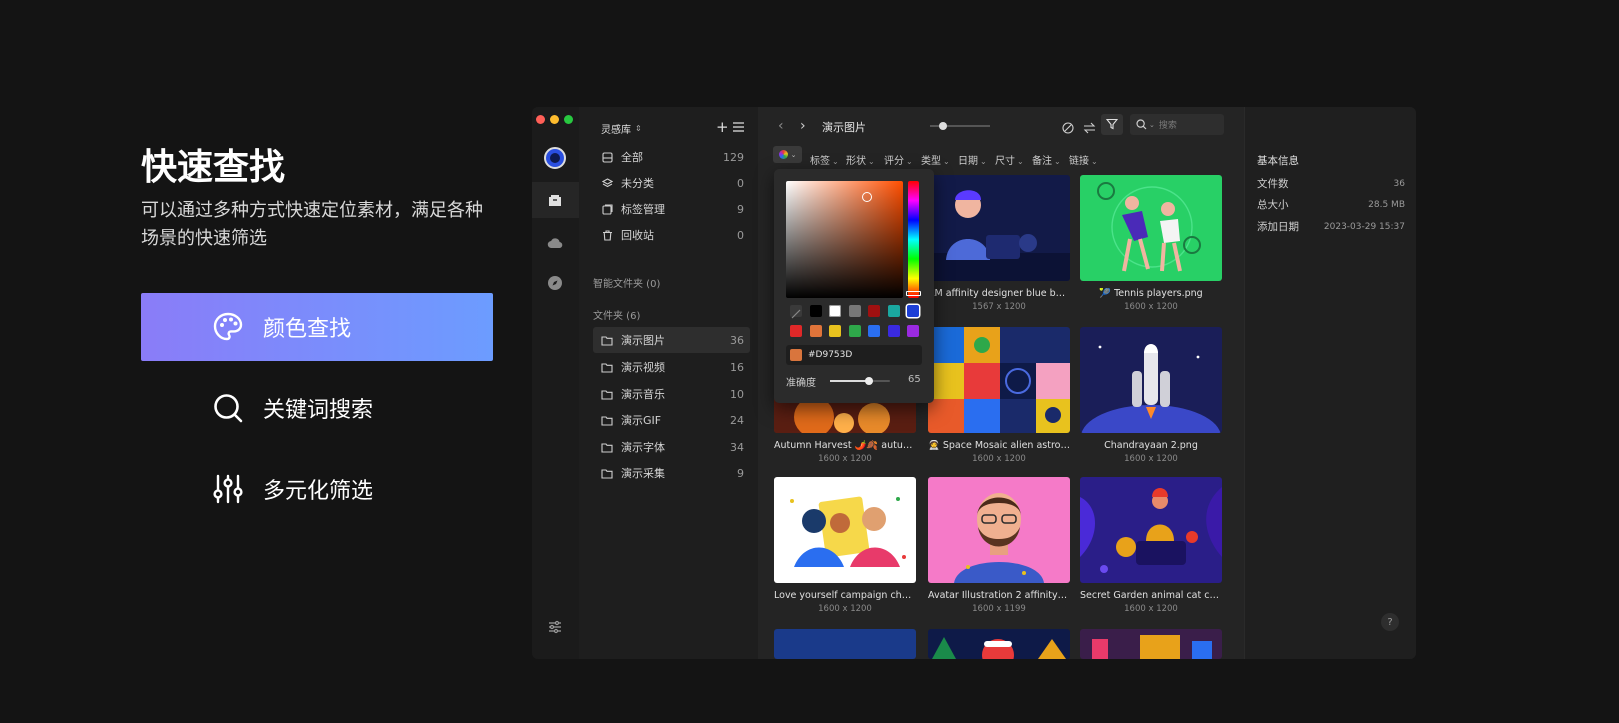  What do you see at coordinates (740, 473) in the screenshot?
I see `folder-count: 9` at bounding box center [740, 473].